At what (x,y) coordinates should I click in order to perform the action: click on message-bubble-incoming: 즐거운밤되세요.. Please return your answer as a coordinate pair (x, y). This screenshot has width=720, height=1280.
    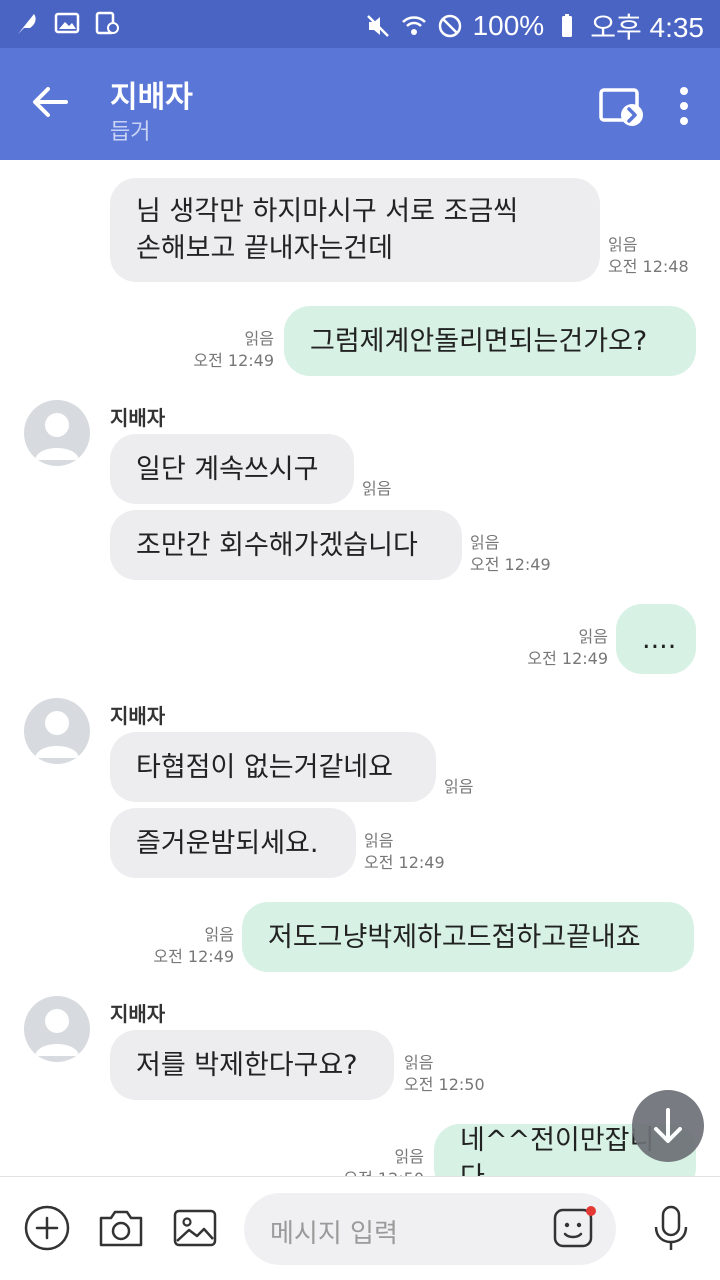
    Looking at the image, I should click on (233, 843).